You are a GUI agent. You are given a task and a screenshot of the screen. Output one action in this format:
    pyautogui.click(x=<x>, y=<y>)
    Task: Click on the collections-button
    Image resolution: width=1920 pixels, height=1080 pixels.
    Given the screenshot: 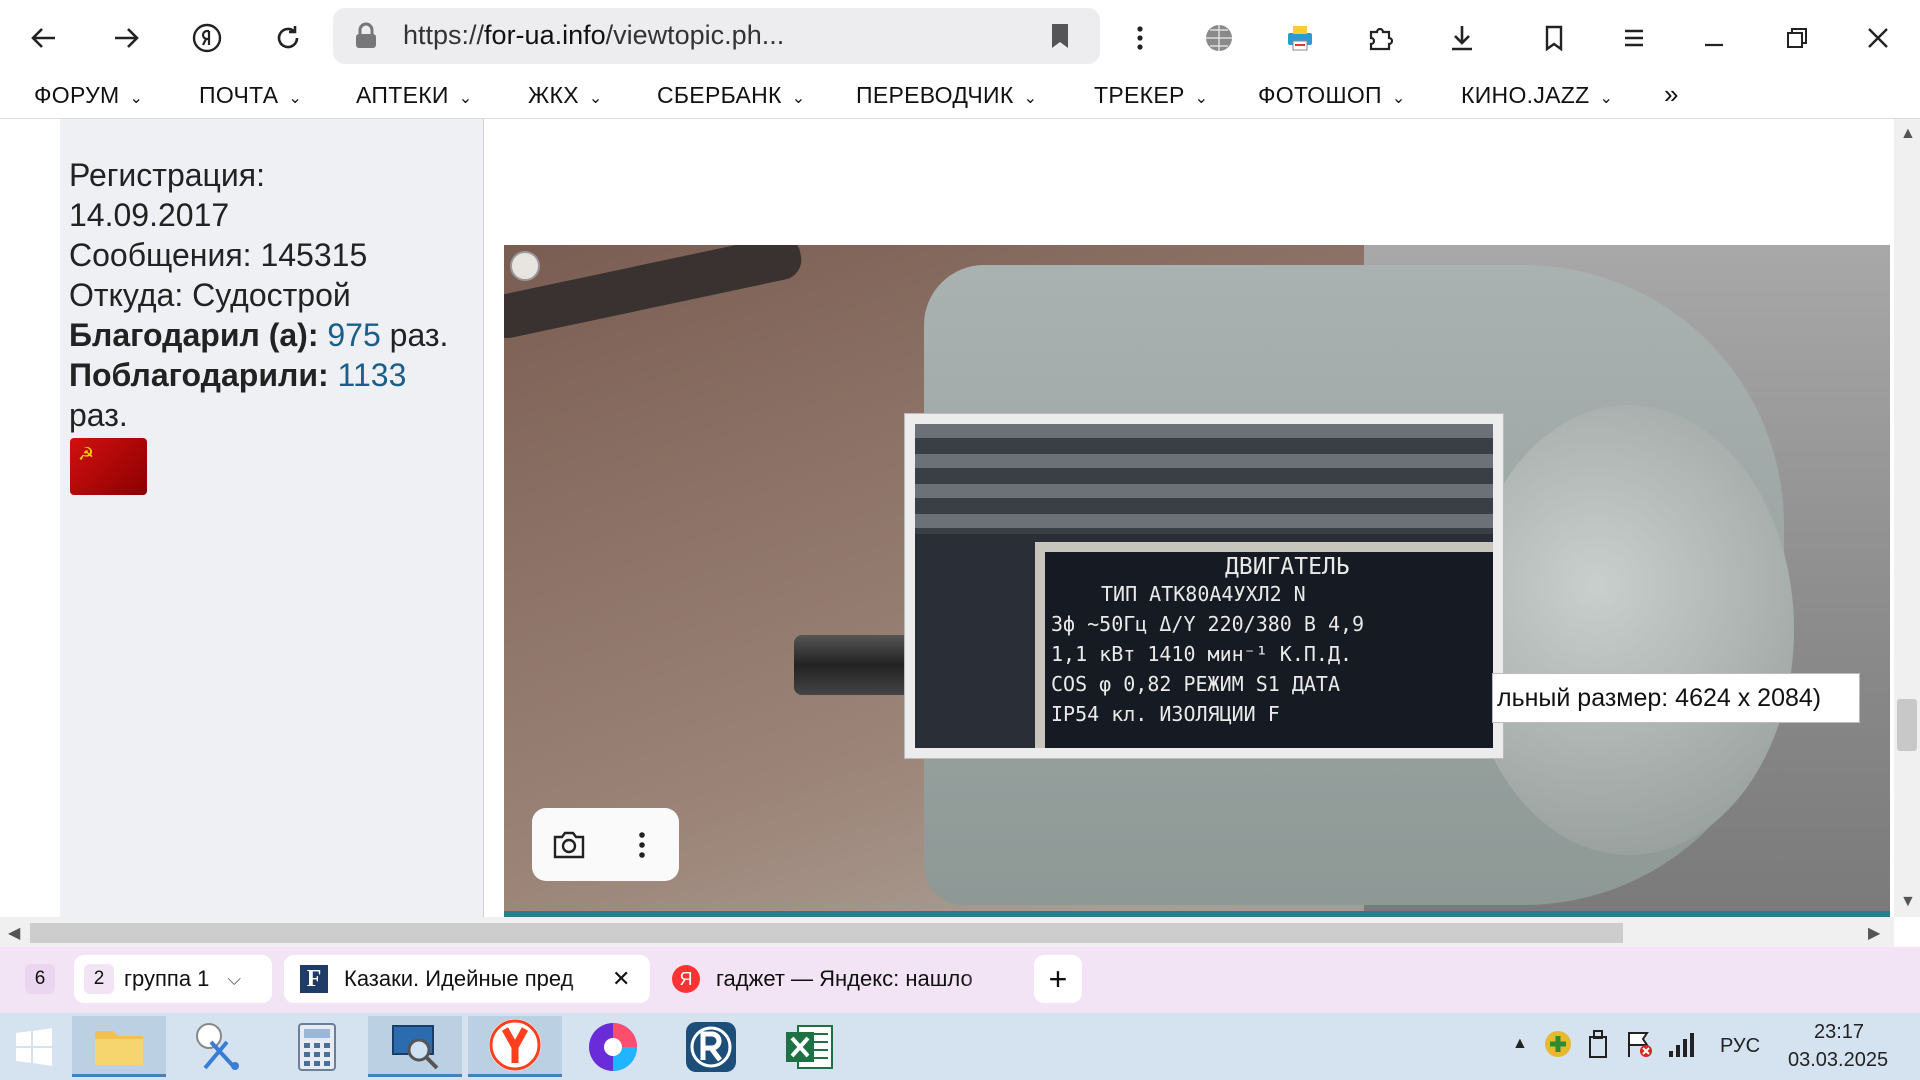 What is the action you would take?
    pyautogui.click(x=1554, y=38)
    